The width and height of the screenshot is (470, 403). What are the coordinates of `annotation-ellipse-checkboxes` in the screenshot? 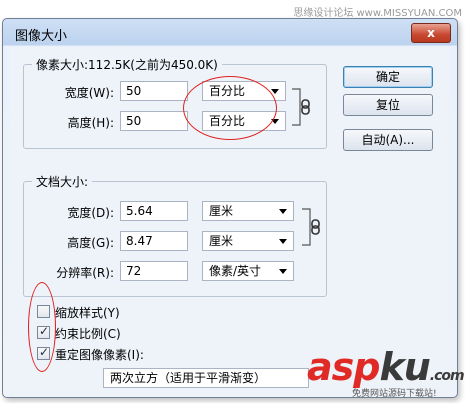 It's located at (42, 327).